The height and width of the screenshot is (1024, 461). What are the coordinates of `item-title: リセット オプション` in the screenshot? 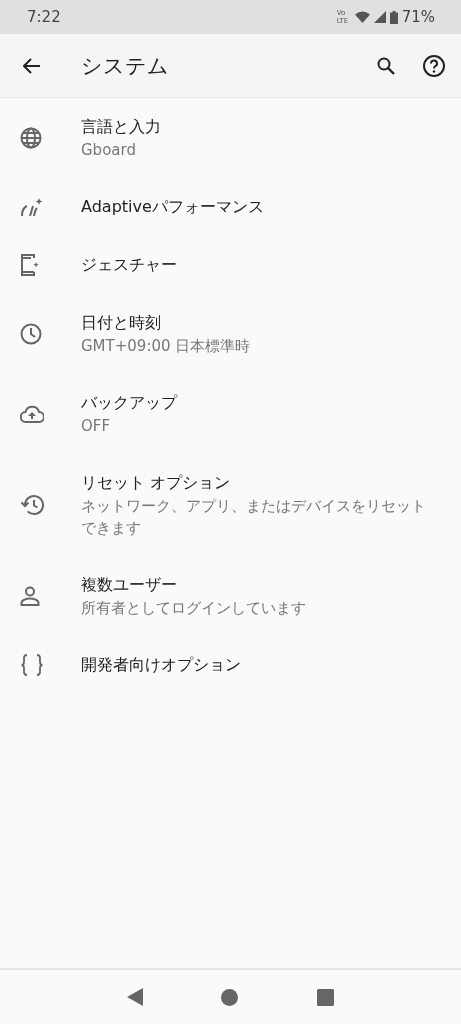 It's located at (156, 483).